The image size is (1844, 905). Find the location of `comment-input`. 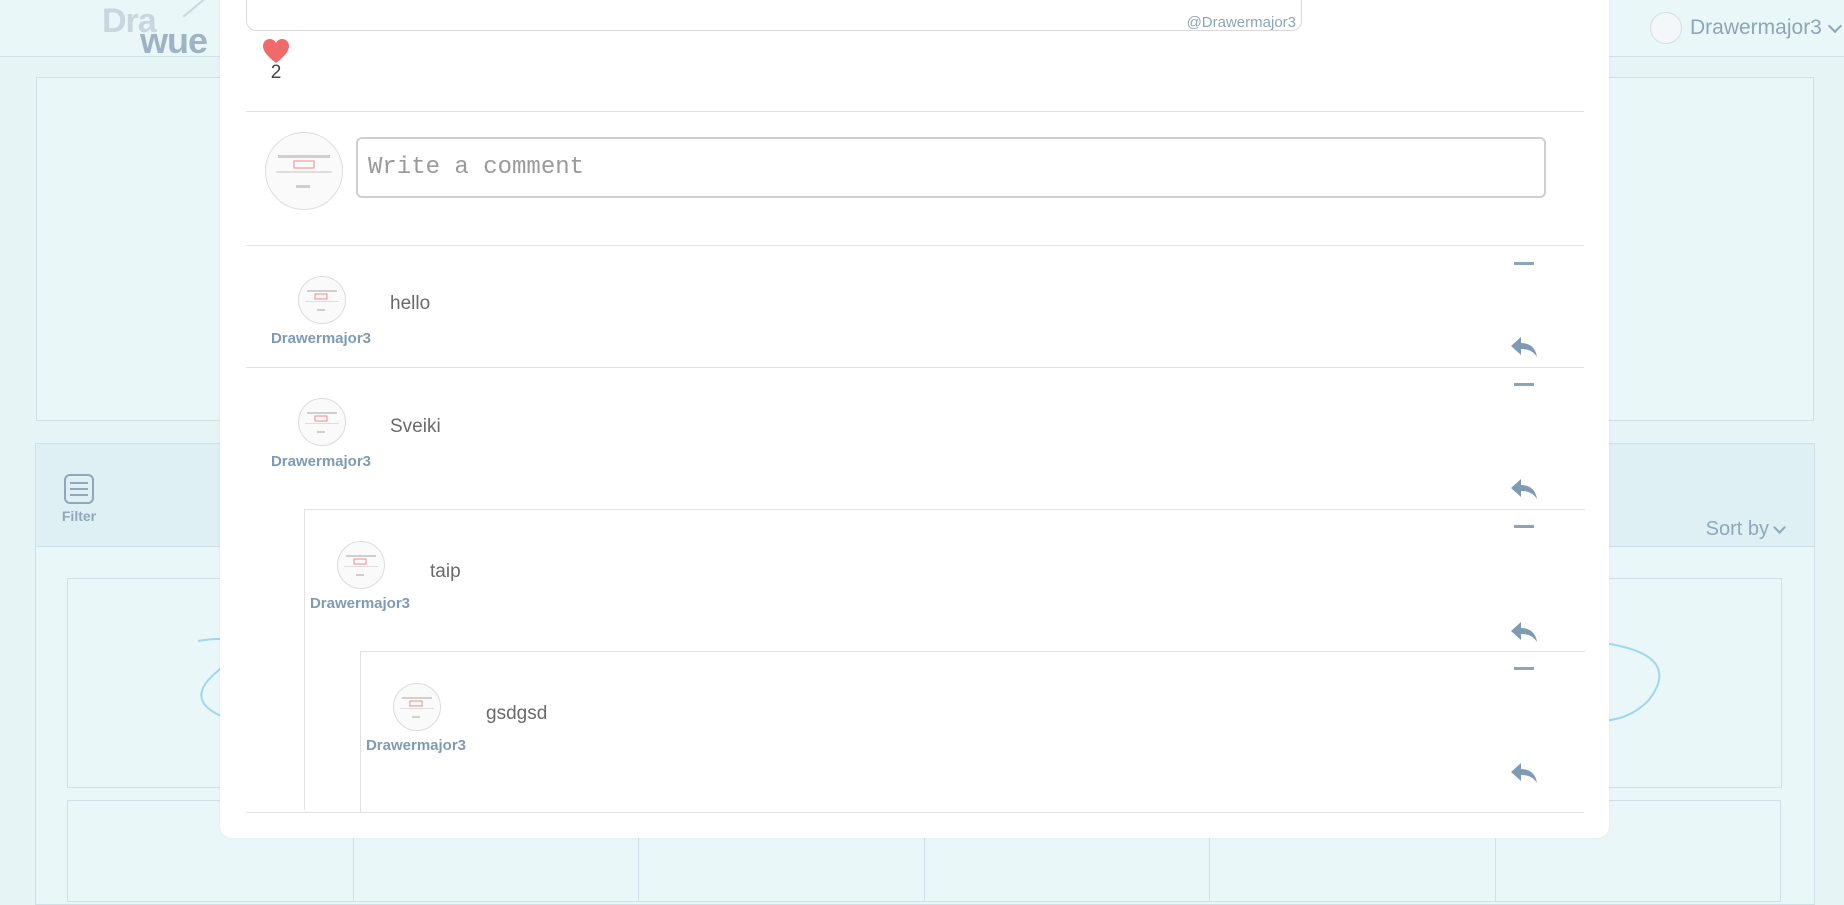

comment-input is located at coordinates (951, 167).